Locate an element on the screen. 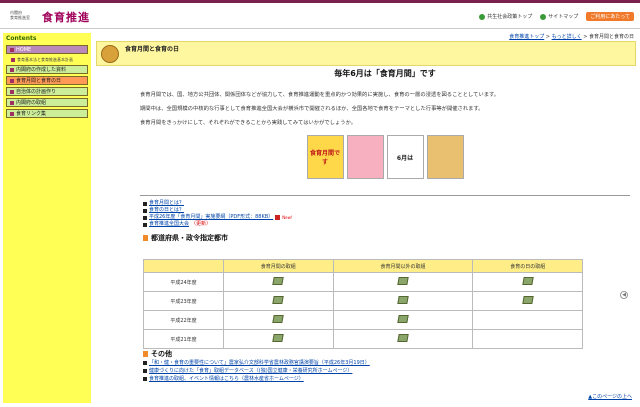 The height and width of the screenshot is (407, 640). site-title: 食育推進 is located at coordinates (66, 17).